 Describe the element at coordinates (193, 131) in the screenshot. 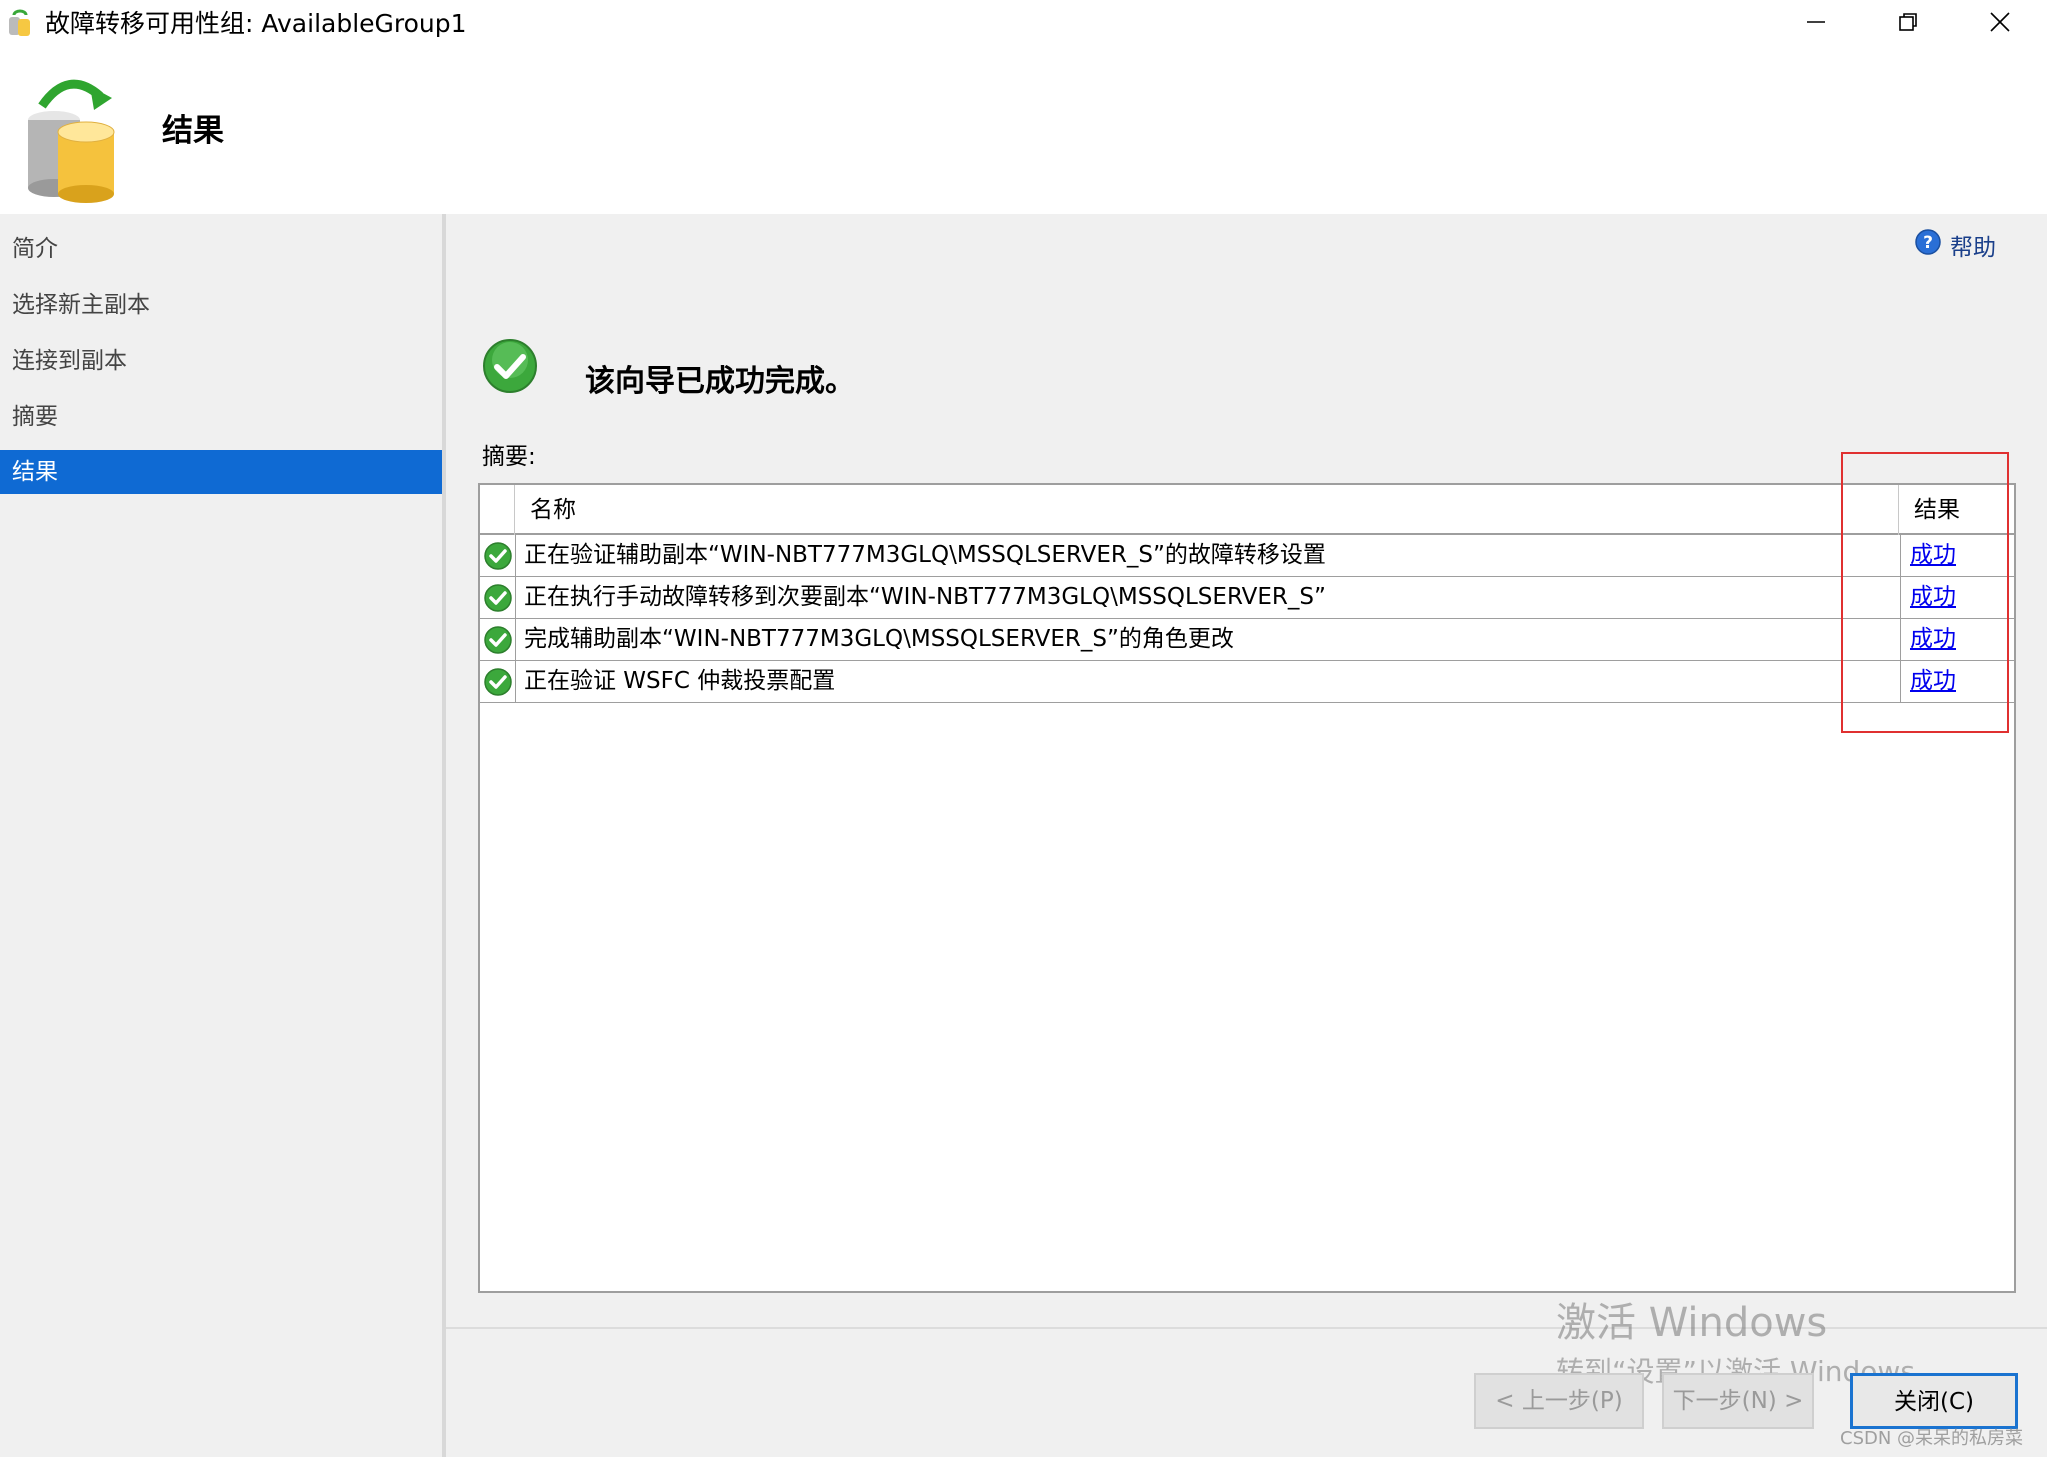

I see `page-heading: 结果` at that location.